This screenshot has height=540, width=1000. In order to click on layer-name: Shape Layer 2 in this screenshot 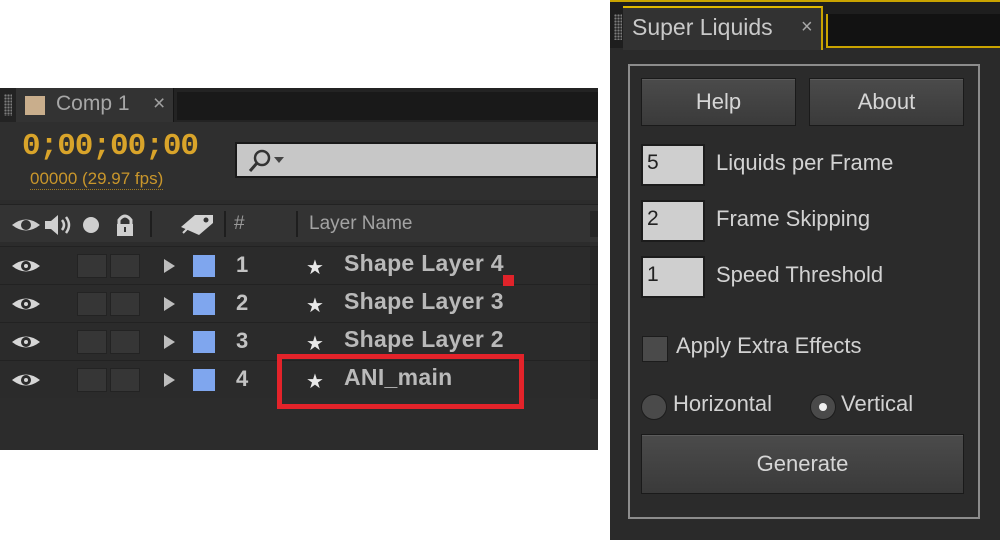, I will do `click(424, 339)`.